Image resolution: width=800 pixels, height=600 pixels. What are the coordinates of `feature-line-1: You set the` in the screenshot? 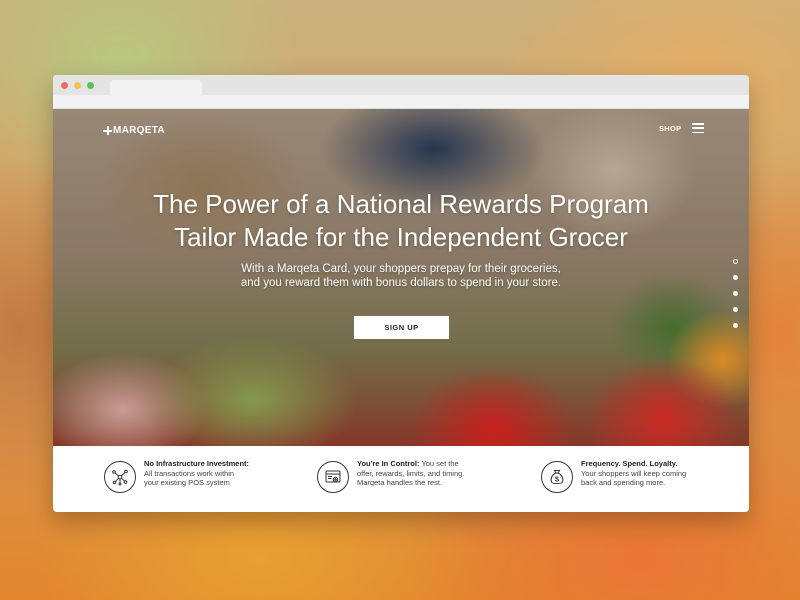 It's located at (440, 463).